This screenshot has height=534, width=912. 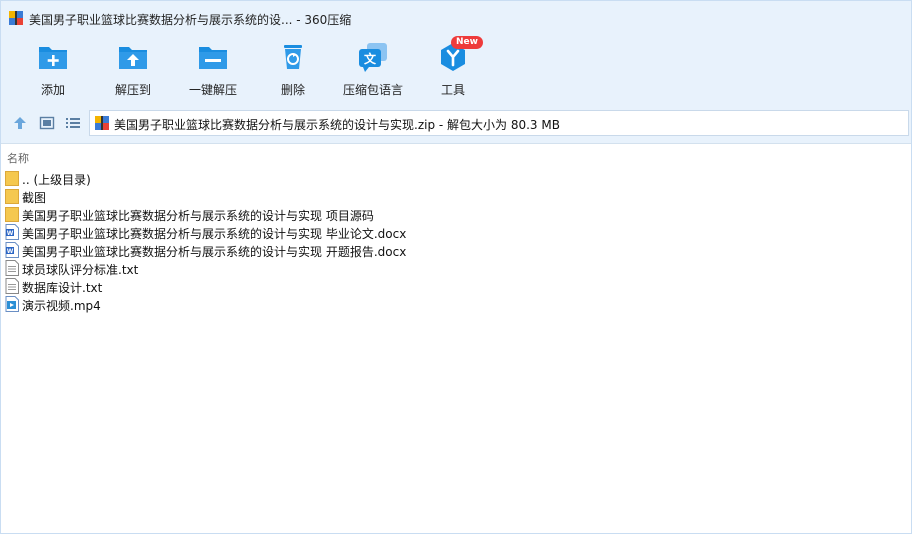 I want to click on svg-text: 文, so click(x=370, y=58).